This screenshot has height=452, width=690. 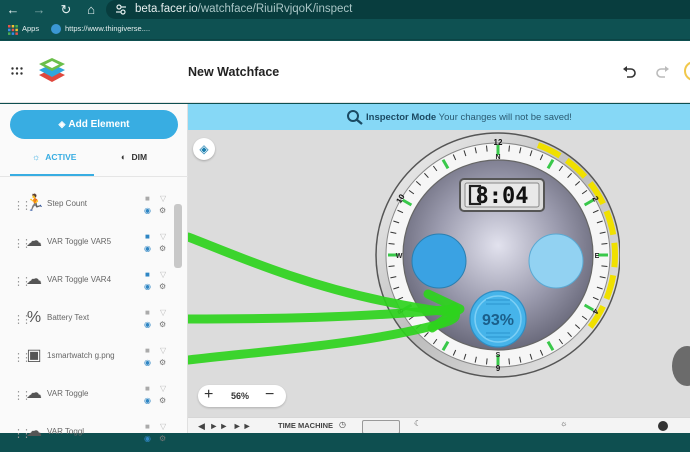 I want to click on layer-label: 1smartwatch g.png, so click(x=81, y=355).